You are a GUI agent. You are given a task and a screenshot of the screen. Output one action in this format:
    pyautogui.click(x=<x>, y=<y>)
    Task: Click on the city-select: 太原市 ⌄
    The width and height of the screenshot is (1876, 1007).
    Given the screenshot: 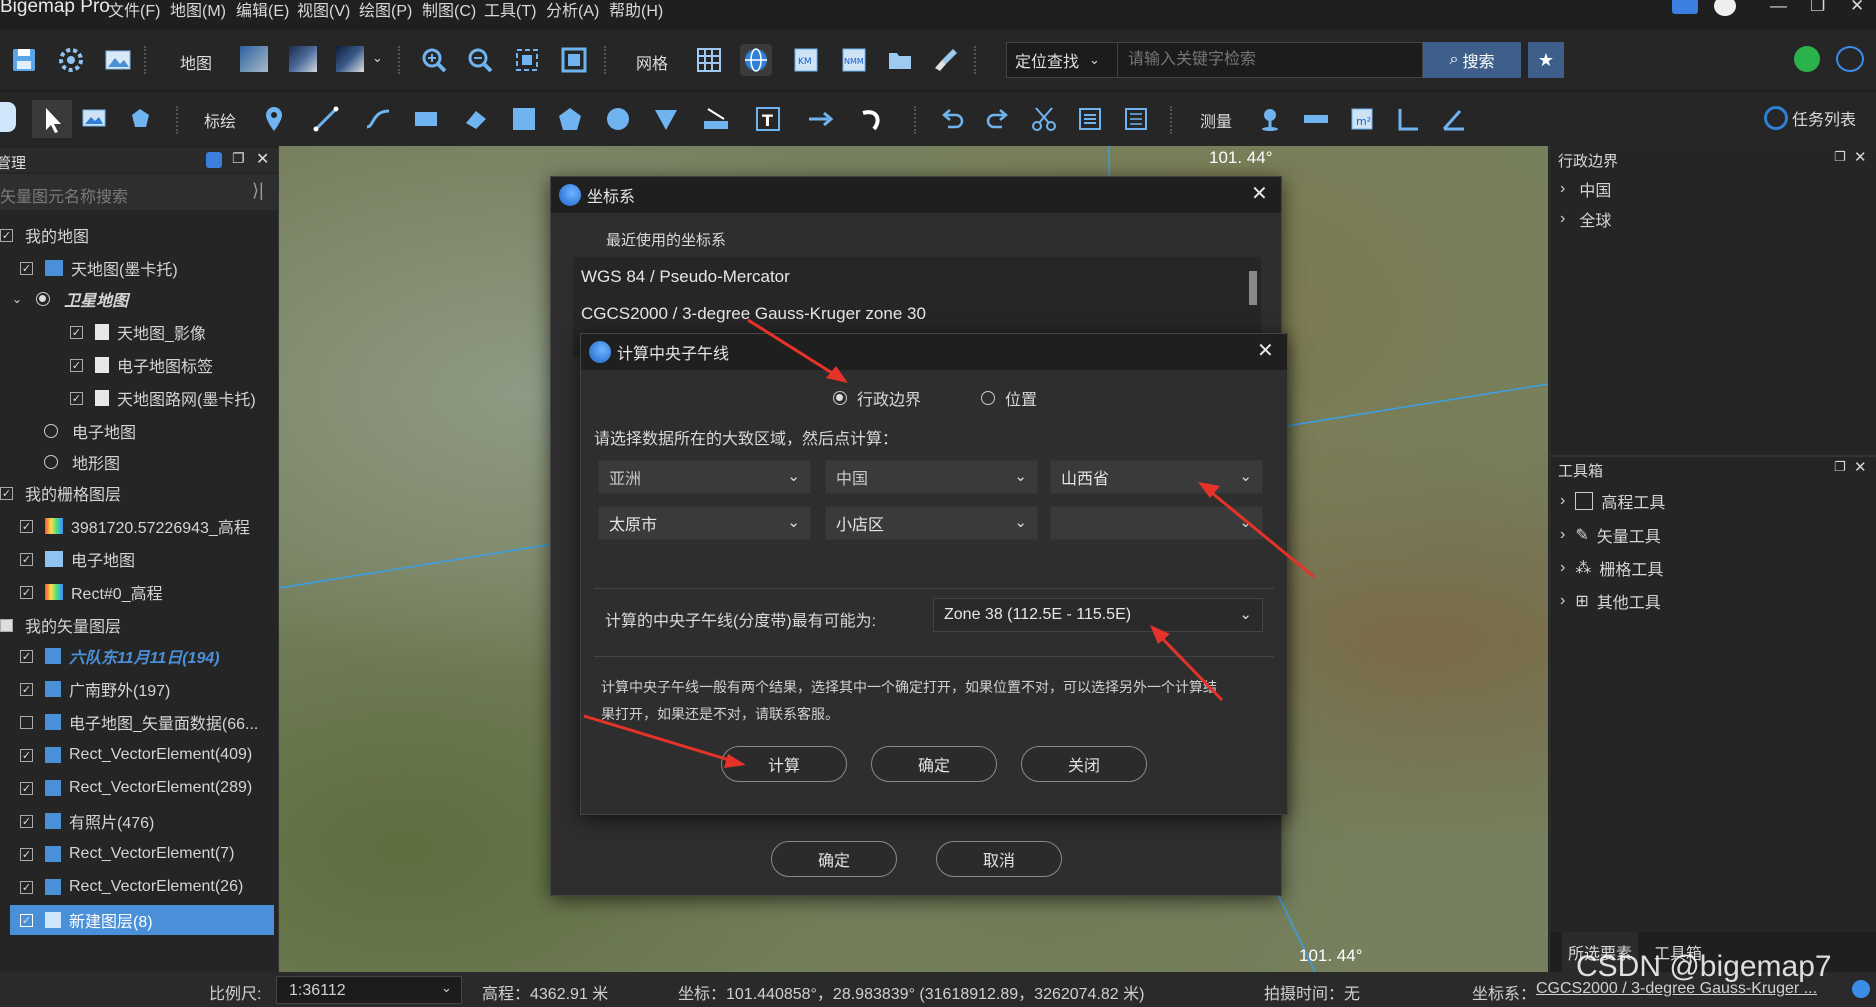 What is the action you would take?
    pyautogui.click(x=704, y=523)
    